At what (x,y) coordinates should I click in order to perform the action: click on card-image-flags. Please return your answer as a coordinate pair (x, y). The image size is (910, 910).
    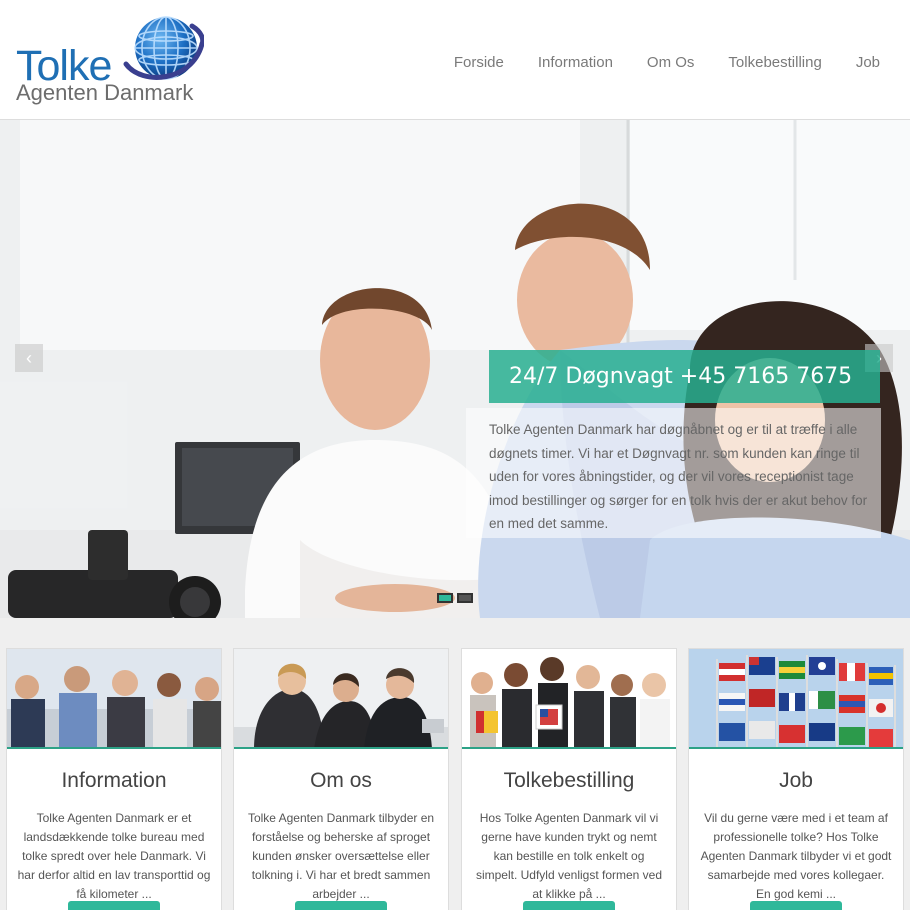
    Looking at the image, I should click on (796, 699).